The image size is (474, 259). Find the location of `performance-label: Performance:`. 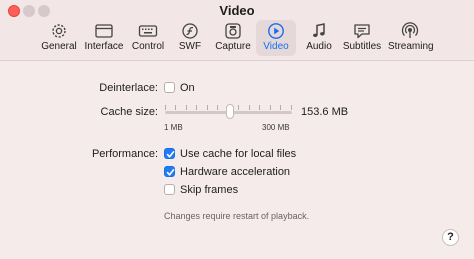

performance-label: Performance: is located at coordinates (124, 154).